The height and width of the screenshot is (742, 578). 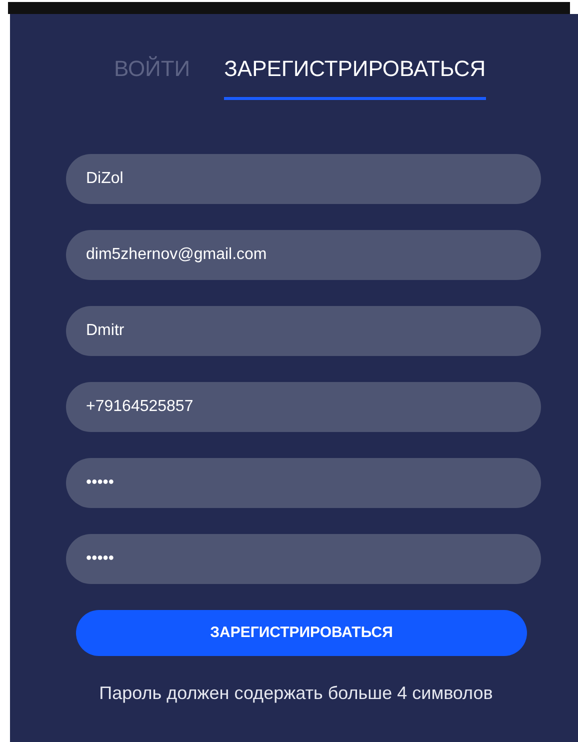 I want to click on input-field: +79164525857, so click(x=303, y=407).